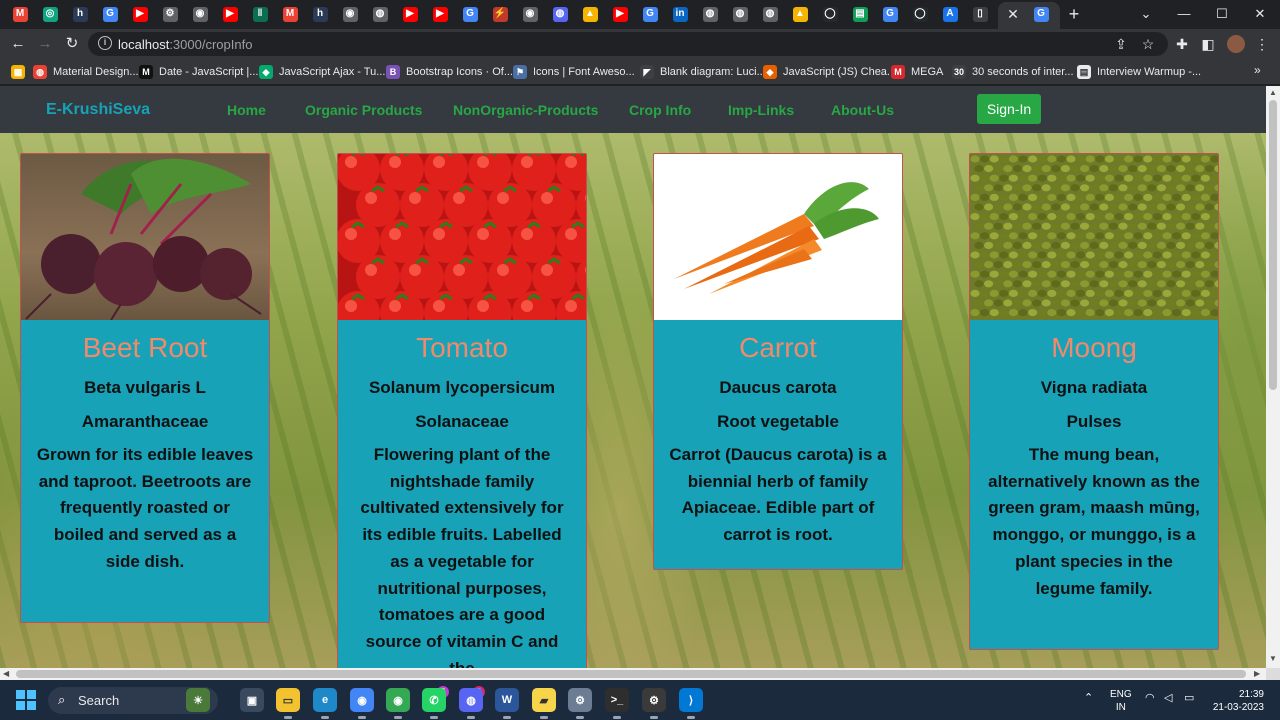 The width and height of the screenshot is (1280, 720). What do you see at coordinates (185, 44) in the screenshot?
I see `url-text: localhost:3000/cropInfo` at bounding box center [185, 44].